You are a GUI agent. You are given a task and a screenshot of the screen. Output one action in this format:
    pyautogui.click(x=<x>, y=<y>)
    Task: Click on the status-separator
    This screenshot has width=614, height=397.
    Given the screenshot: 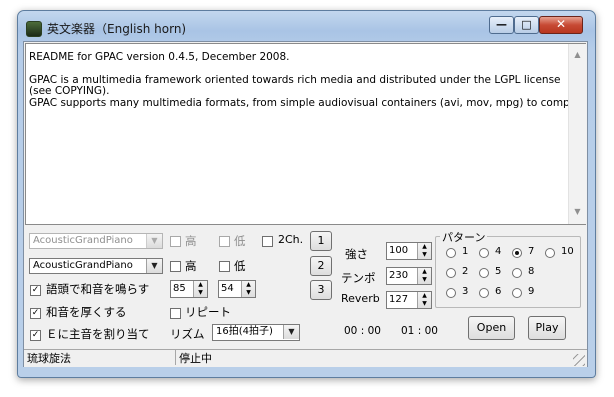 What is the action you would take?
    pyautogui.click(x=175, y=357)
    